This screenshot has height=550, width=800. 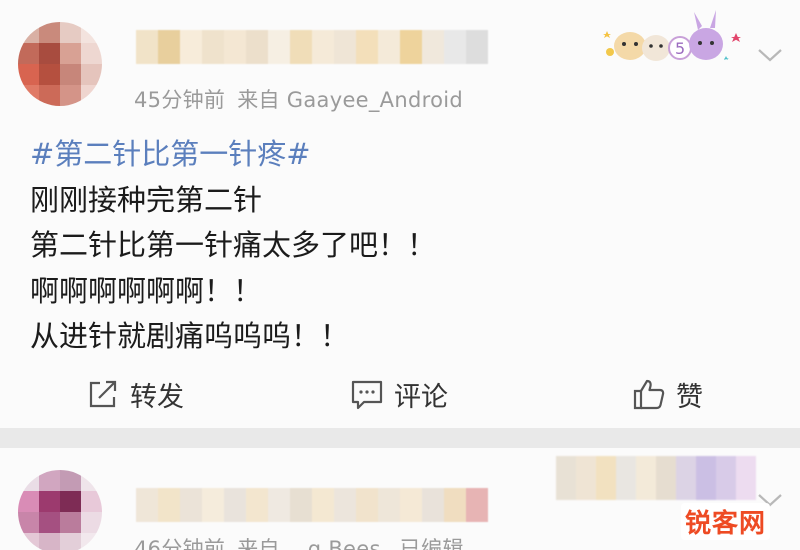 I want to click on comment-icon, so click(x=367, y=395).